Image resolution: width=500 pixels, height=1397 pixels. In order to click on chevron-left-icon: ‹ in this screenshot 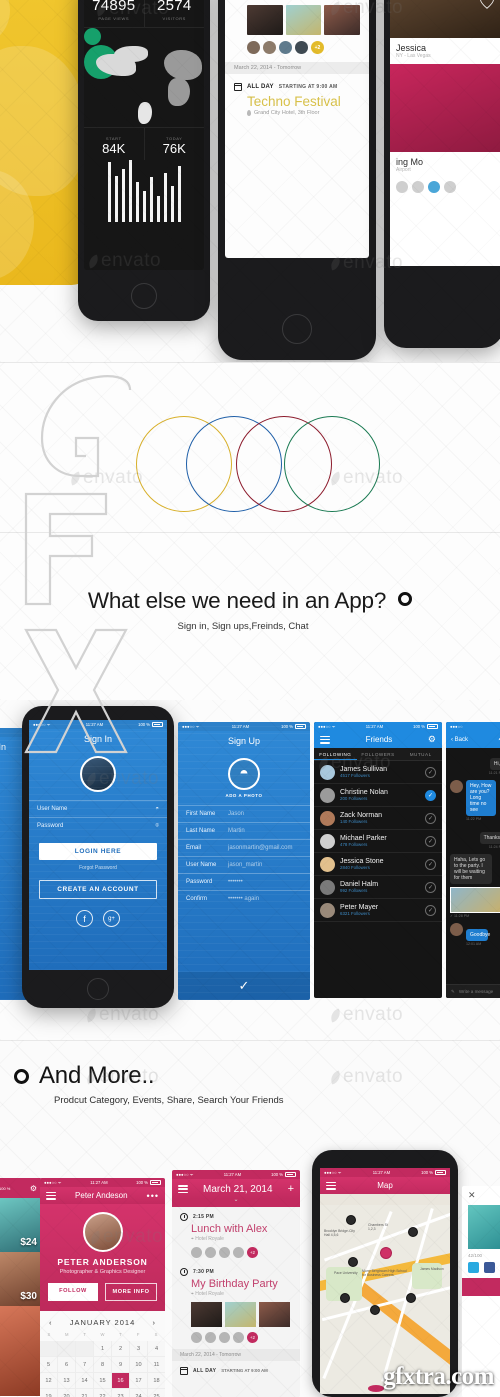, I will do `click(51, 1322)`.